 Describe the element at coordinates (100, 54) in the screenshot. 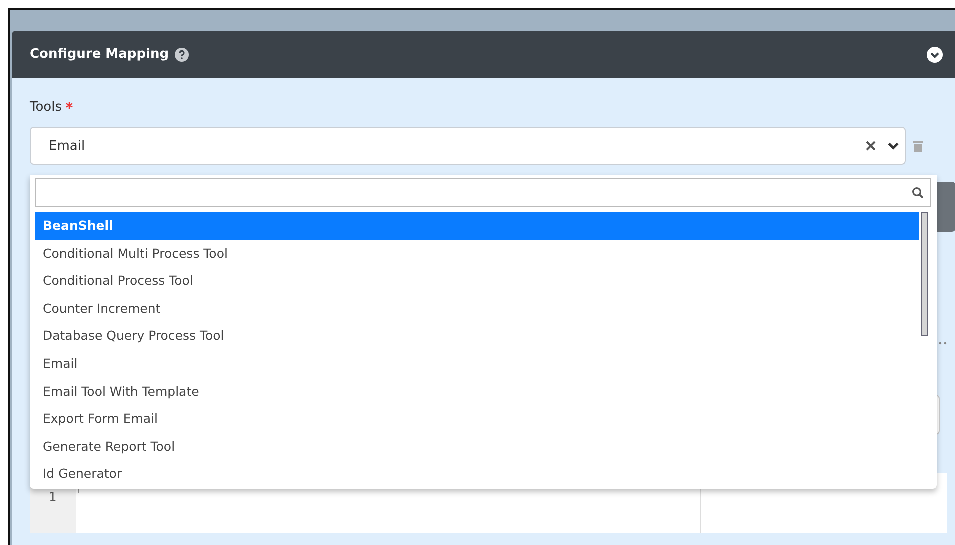

I see `panel-title: Configure Mapping` at that location.